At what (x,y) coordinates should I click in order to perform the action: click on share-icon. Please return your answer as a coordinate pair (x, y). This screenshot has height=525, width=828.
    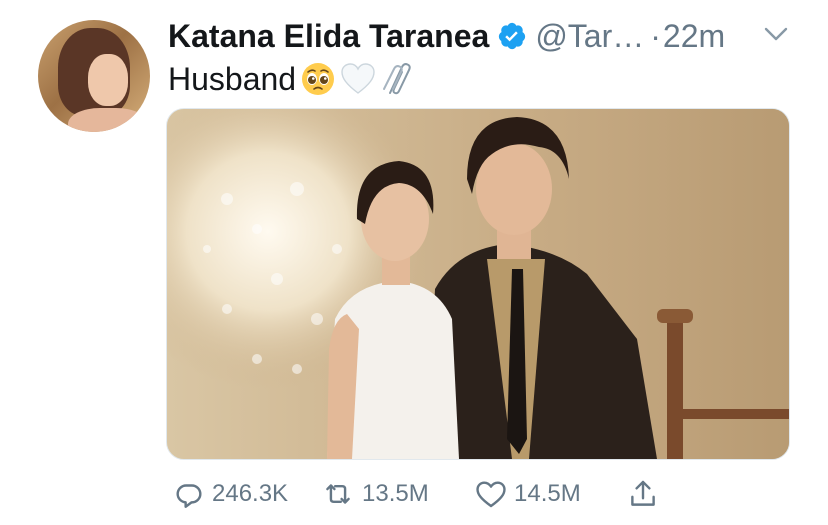
    Looking at the image, I should click on (643, 494).